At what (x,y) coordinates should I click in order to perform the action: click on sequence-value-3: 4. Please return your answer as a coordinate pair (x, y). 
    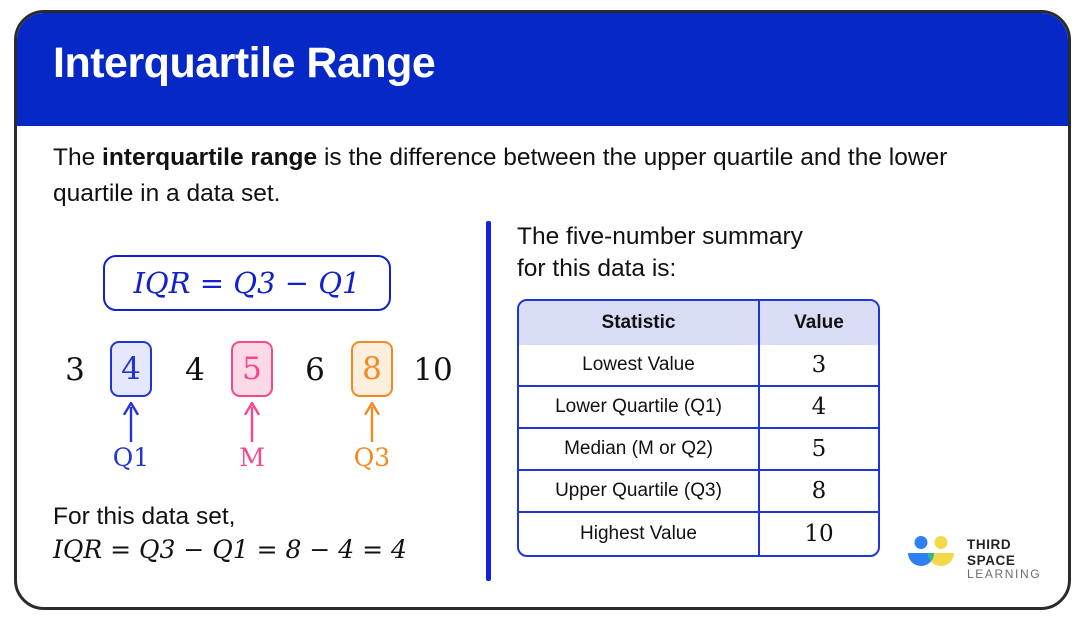
    Looking at the image, I should click on (195, 370).